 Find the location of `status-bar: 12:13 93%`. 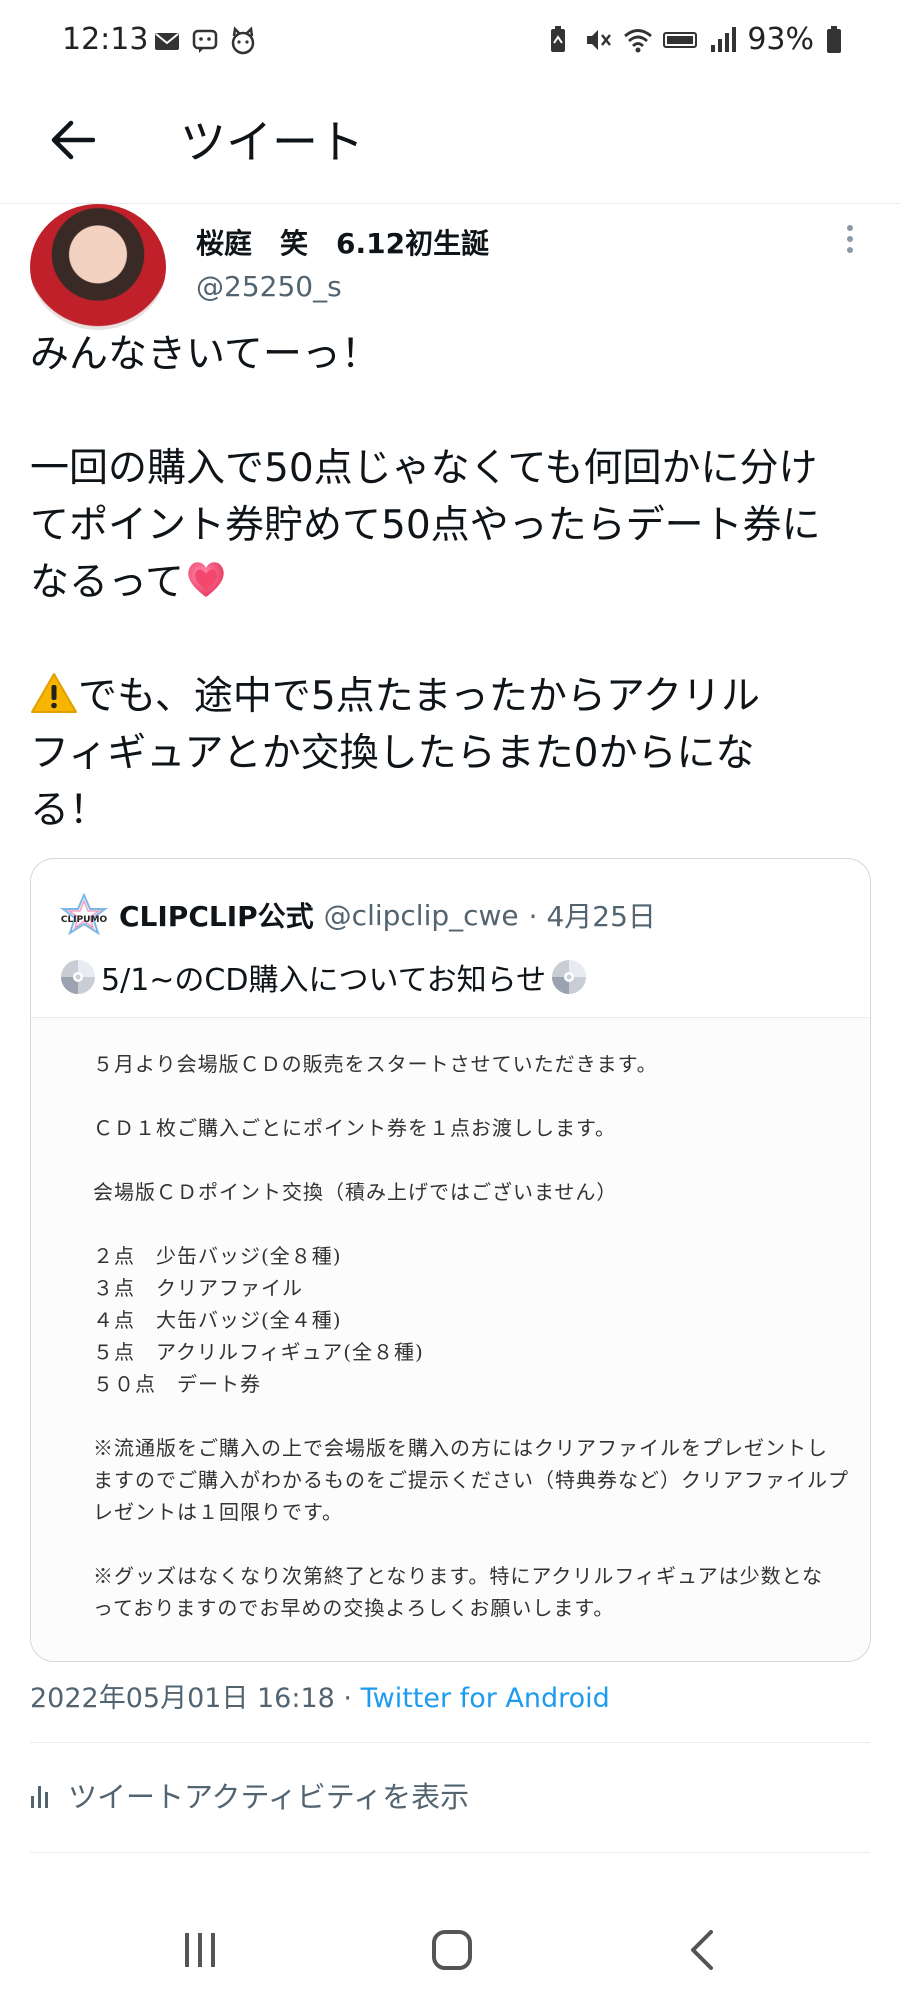

status-bar: 12:13 93% is located at coordinates (450, 40).